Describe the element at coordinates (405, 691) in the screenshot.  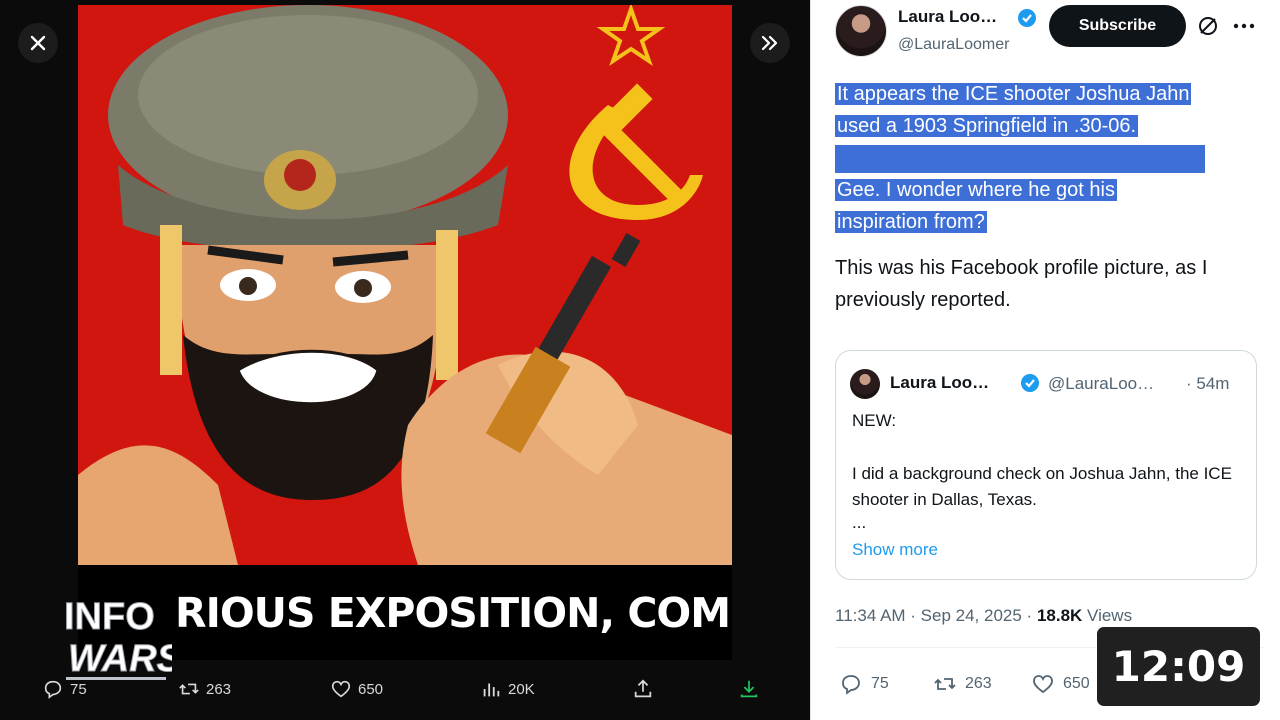
I see `media-action-bar: 75 263 650 20K` at that location.